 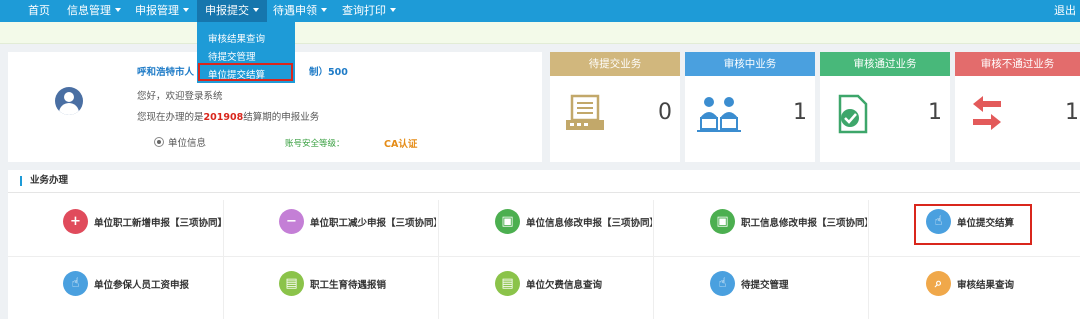 I want to click on unit-info-label: 单位信息, so click(x=187, y=143).